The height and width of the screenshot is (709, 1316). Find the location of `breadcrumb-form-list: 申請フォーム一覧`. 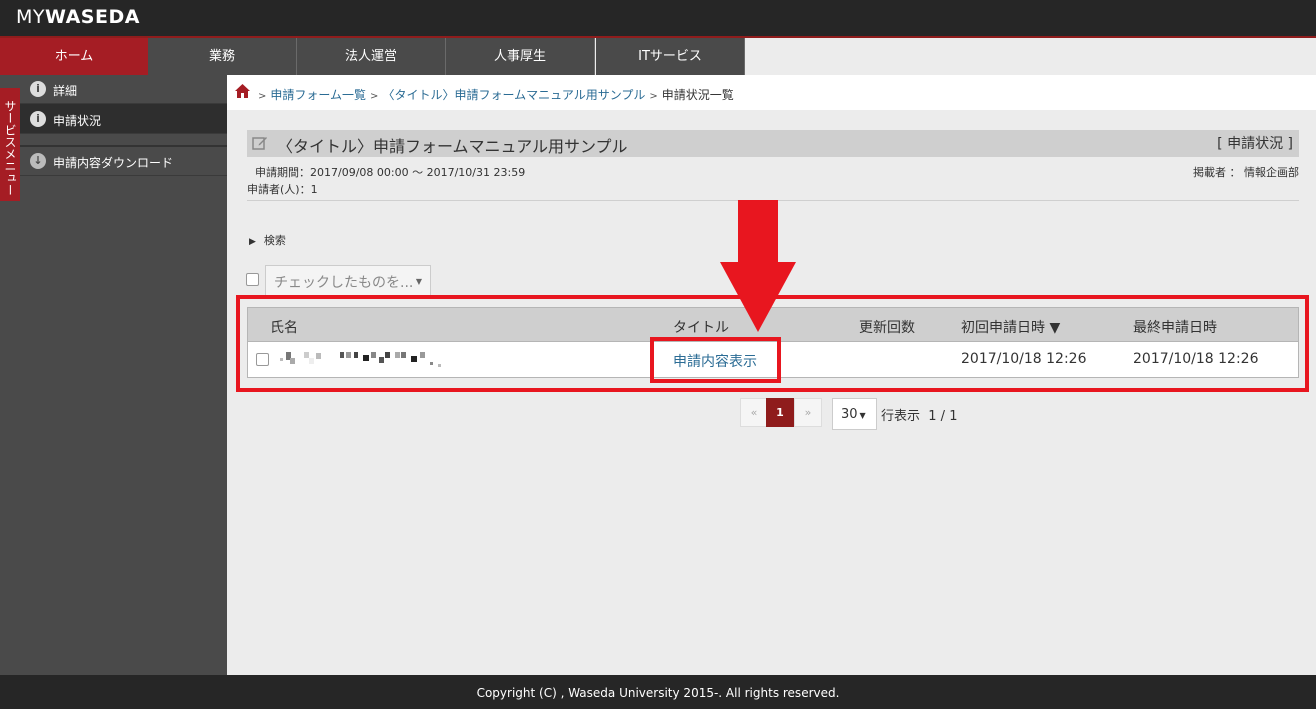

breadcrumb-form-list: 申請フォーム一覧 is located at coordinates (318, 95).